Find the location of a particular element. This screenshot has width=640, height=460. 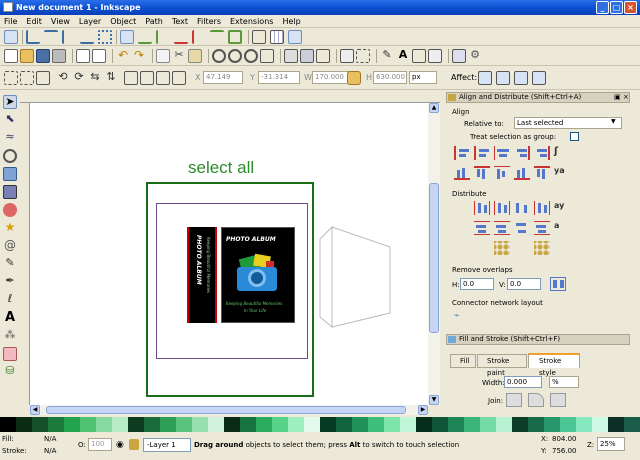

rotate-cw-icon: ⟳ is located at coordinates (79, 78).